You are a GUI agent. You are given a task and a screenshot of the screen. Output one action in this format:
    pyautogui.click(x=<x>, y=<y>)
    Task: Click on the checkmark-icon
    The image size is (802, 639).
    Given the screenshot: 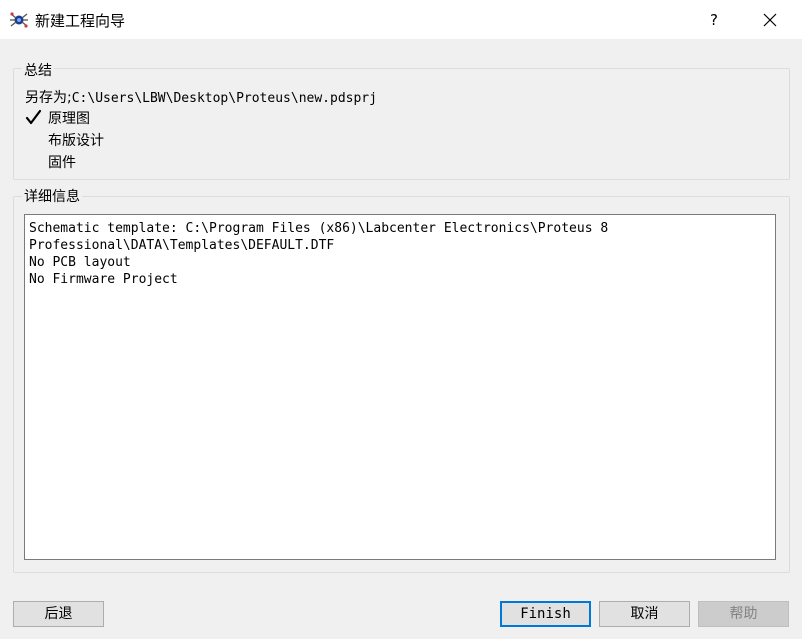 What is the action you would take?
    pyautogui.click(x=33, y=117)
    